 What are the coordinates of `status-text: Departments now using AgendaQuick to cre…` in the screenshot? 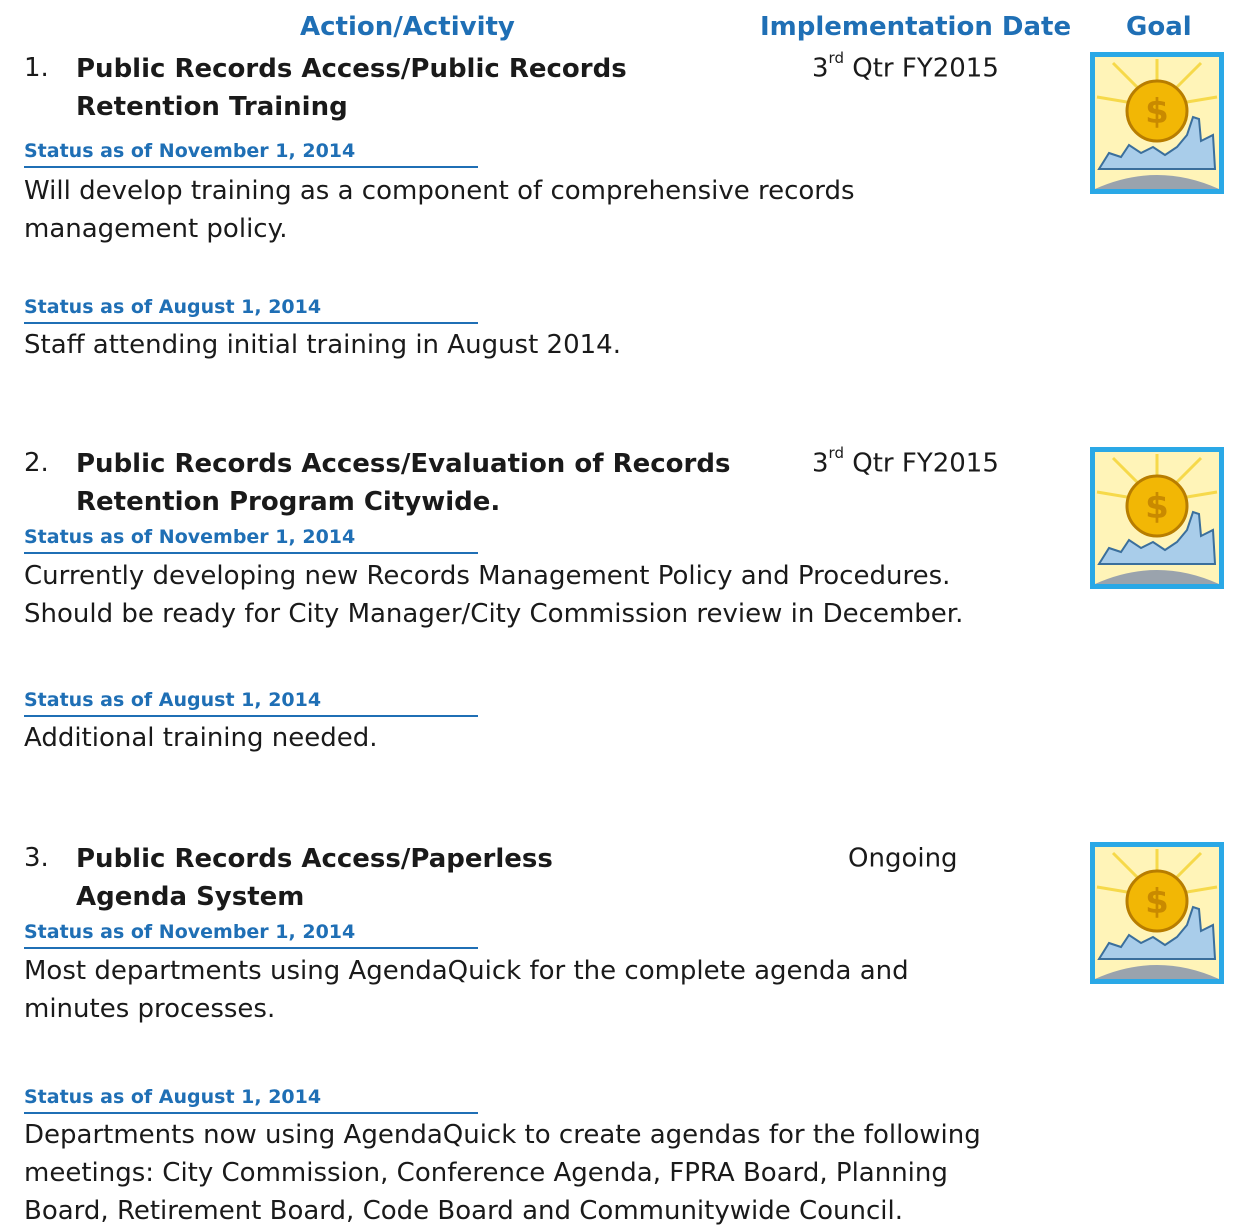 It's located at (502, 1173).